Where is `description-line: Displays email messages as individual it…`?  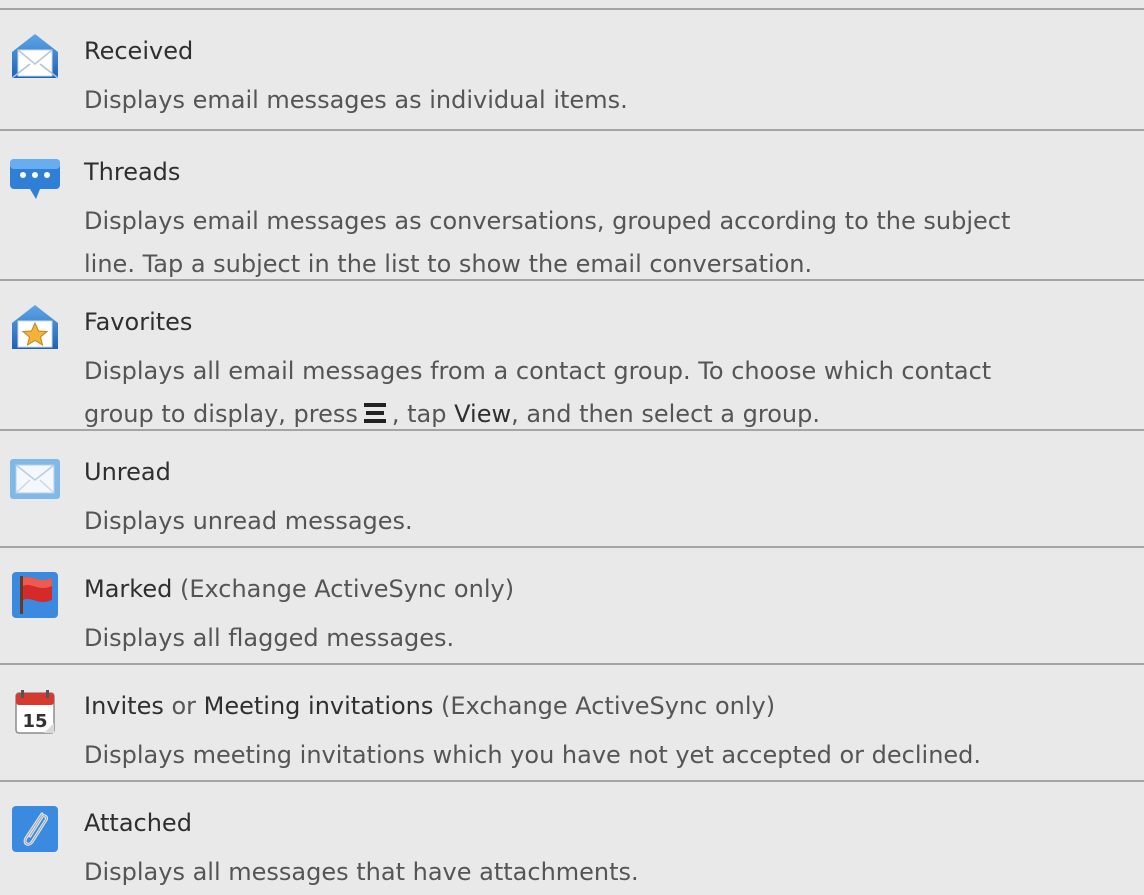
description-line: Displays email messages as individual it… is located at coordinates (356, 100).